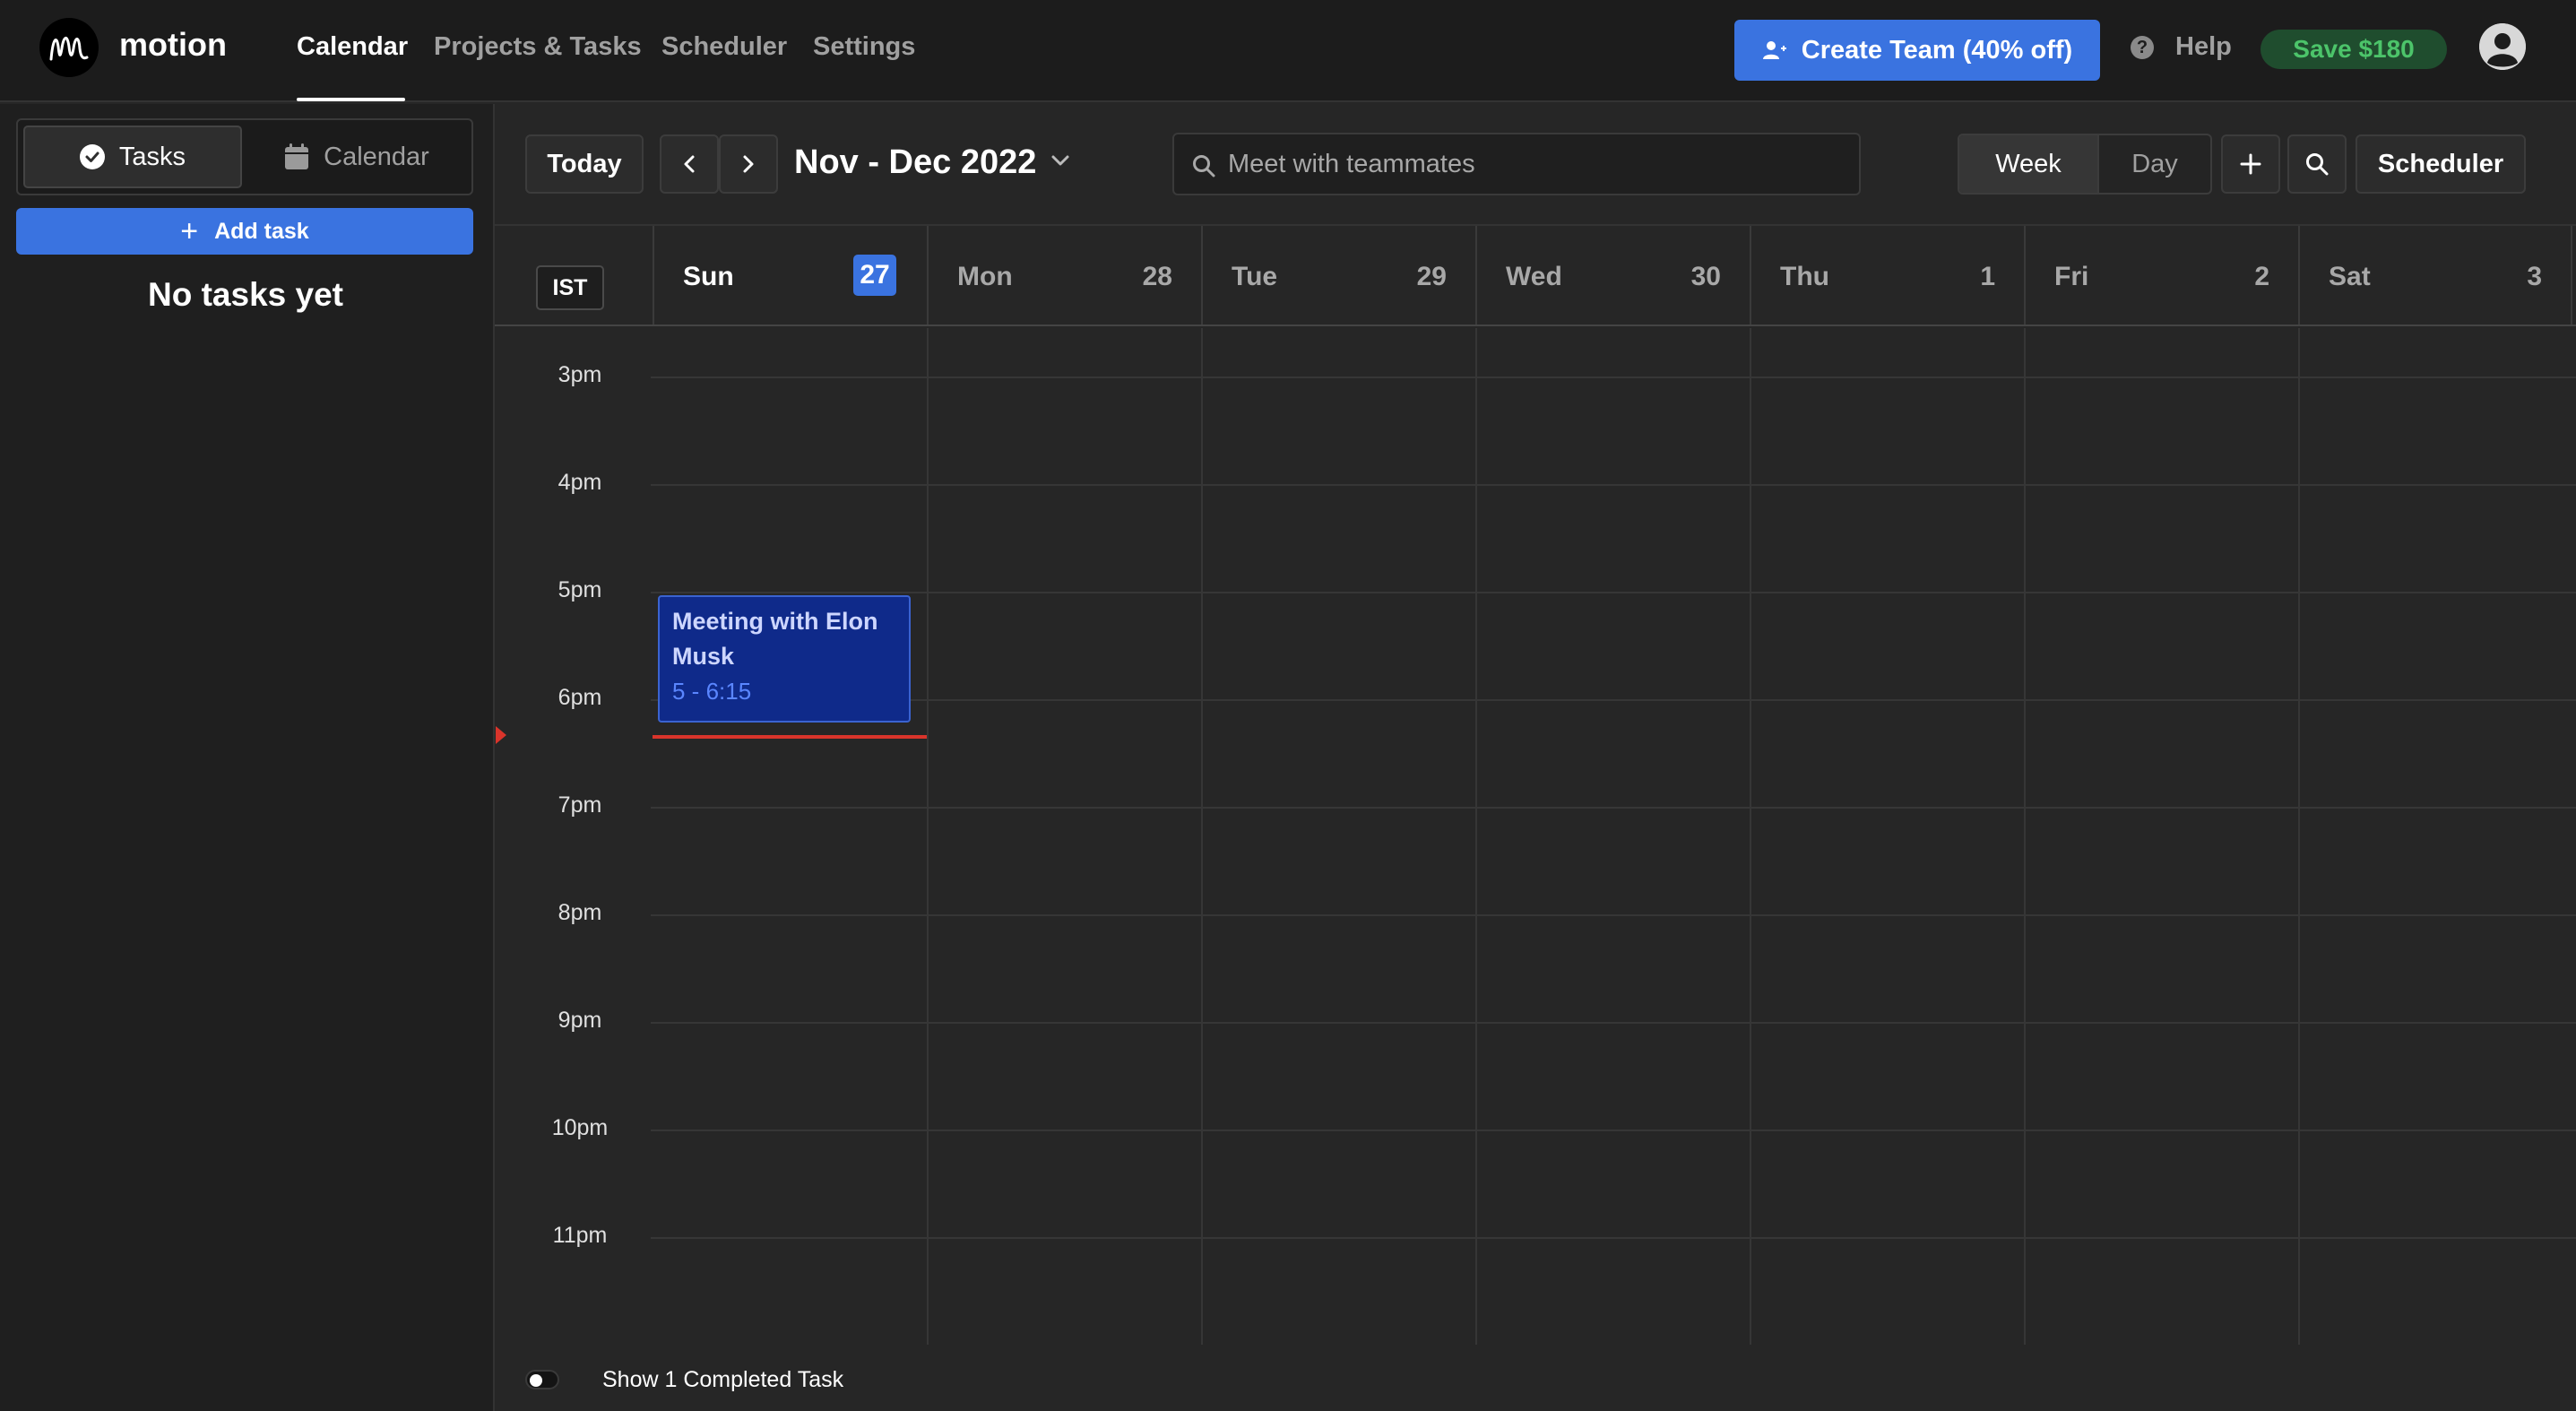 This screenshot has width=2576, height=1411. I want to click on chevron-down-icon, so click(1060, 160).